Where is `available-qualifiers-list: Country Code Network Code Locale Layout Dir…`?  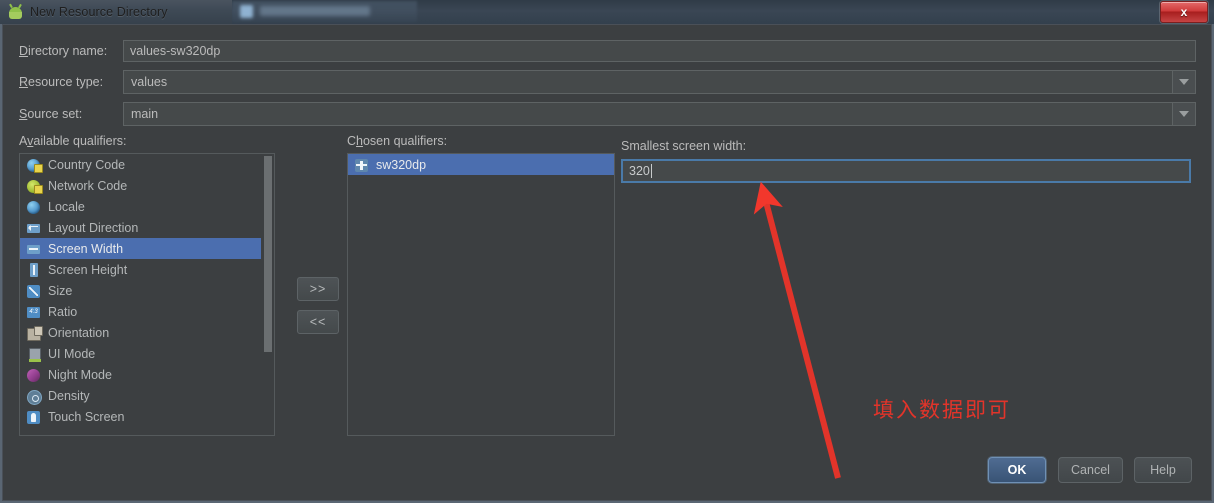
available-qualifiers-list: Country Code Network Code Locale Layout Dir… is located at coordinates (147, 294).